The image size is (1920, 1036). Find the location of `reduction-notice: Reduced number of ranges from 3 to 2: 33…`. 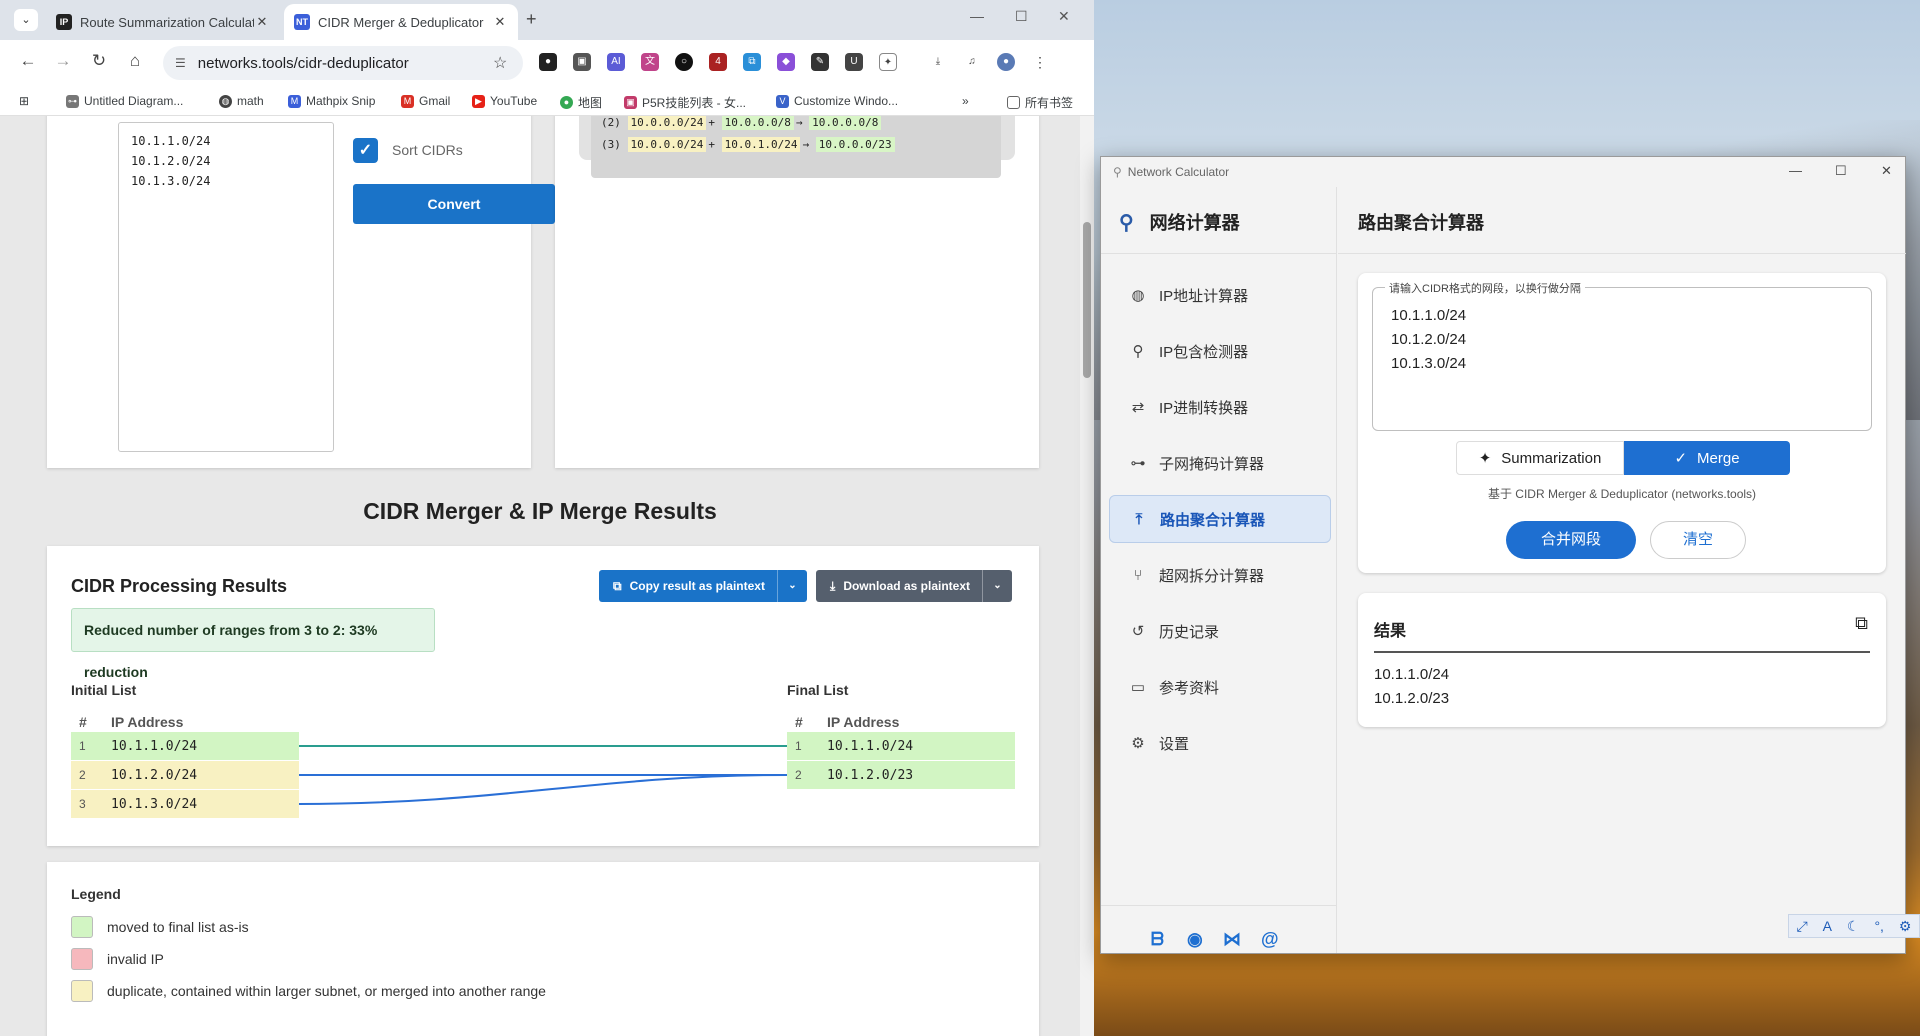

reduction-notice: Reduced number of ranges from 3 to 2: 33… is located at coordinates (253, 644).